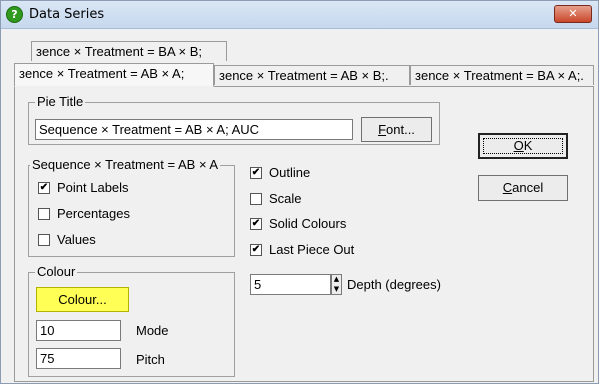 This screenshot has width=603, height=387. What do you see at coordinates (299, 15) in the screenshot?
I see `title-bar: ? Data Series ✕` at bounding box center [299, 15].